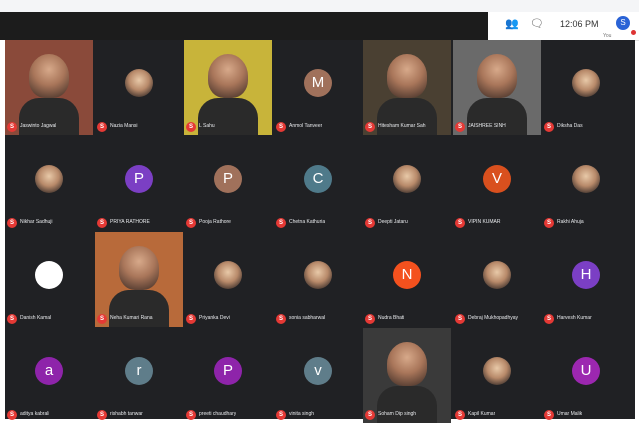 The height and width of the screenshot is (423, 639). I want to click on self-avatar: S, so click(623, 23).